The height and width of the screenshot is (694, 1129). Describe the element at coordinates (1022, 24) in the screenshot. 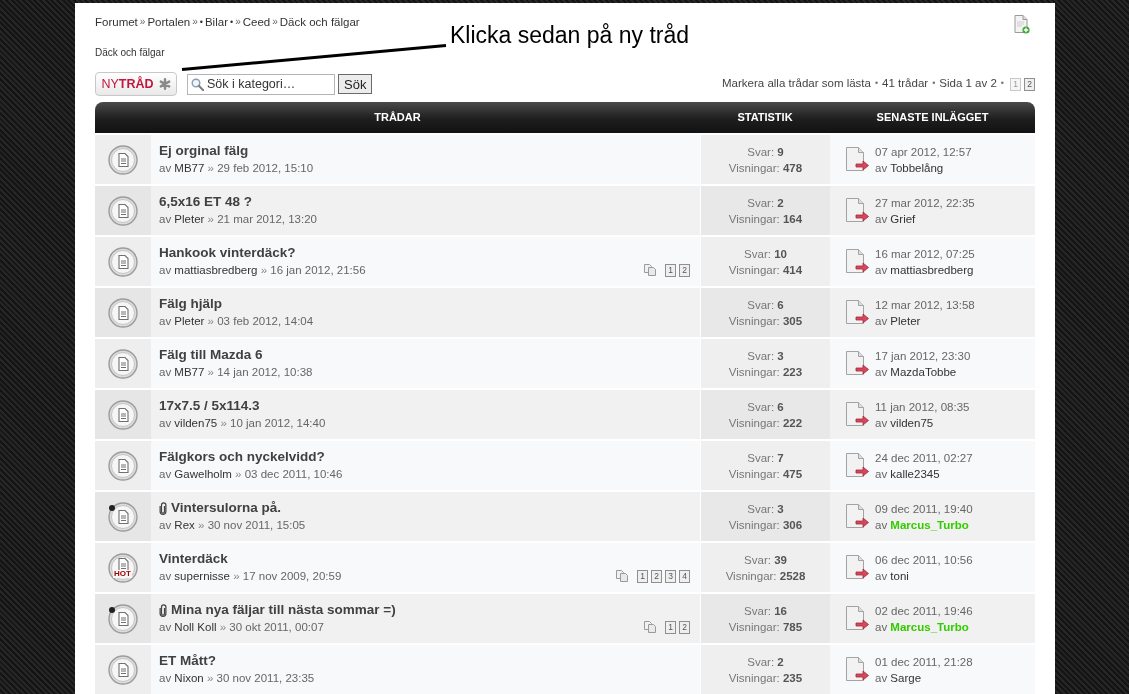

I see `new-document-icon` at that location.